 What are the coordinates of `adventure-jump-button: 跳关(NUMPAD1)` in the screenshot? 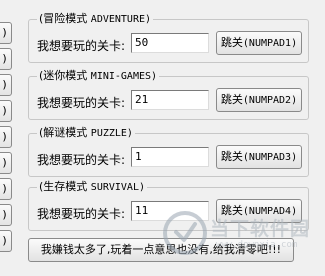 It's located at (259, 43).